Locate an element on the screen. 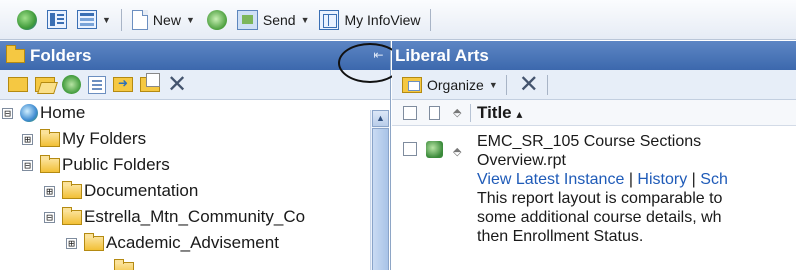  refresh-button is located at coordinates (27, 20).